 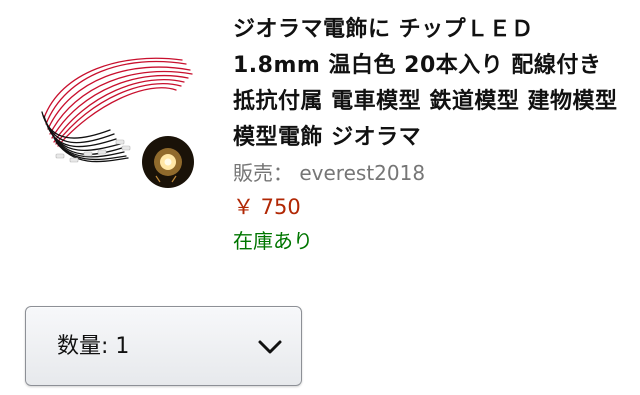 I want to click on product-image, so click(x=120, y=116).